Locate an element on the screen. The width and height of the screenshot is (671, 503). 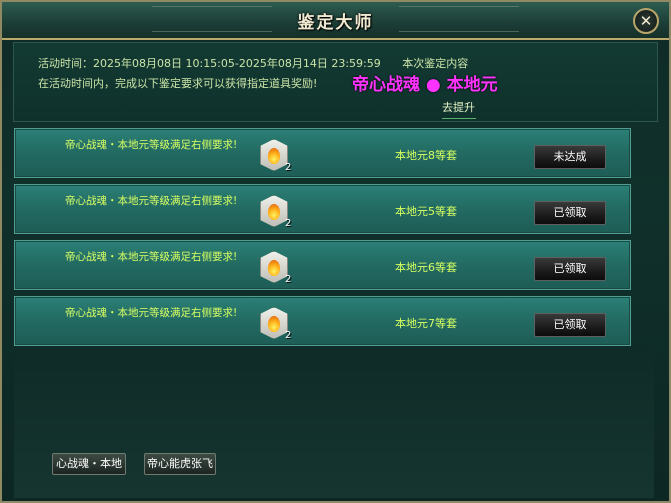
upgrade-link: 去提升 is located at coordinates (459, 109).